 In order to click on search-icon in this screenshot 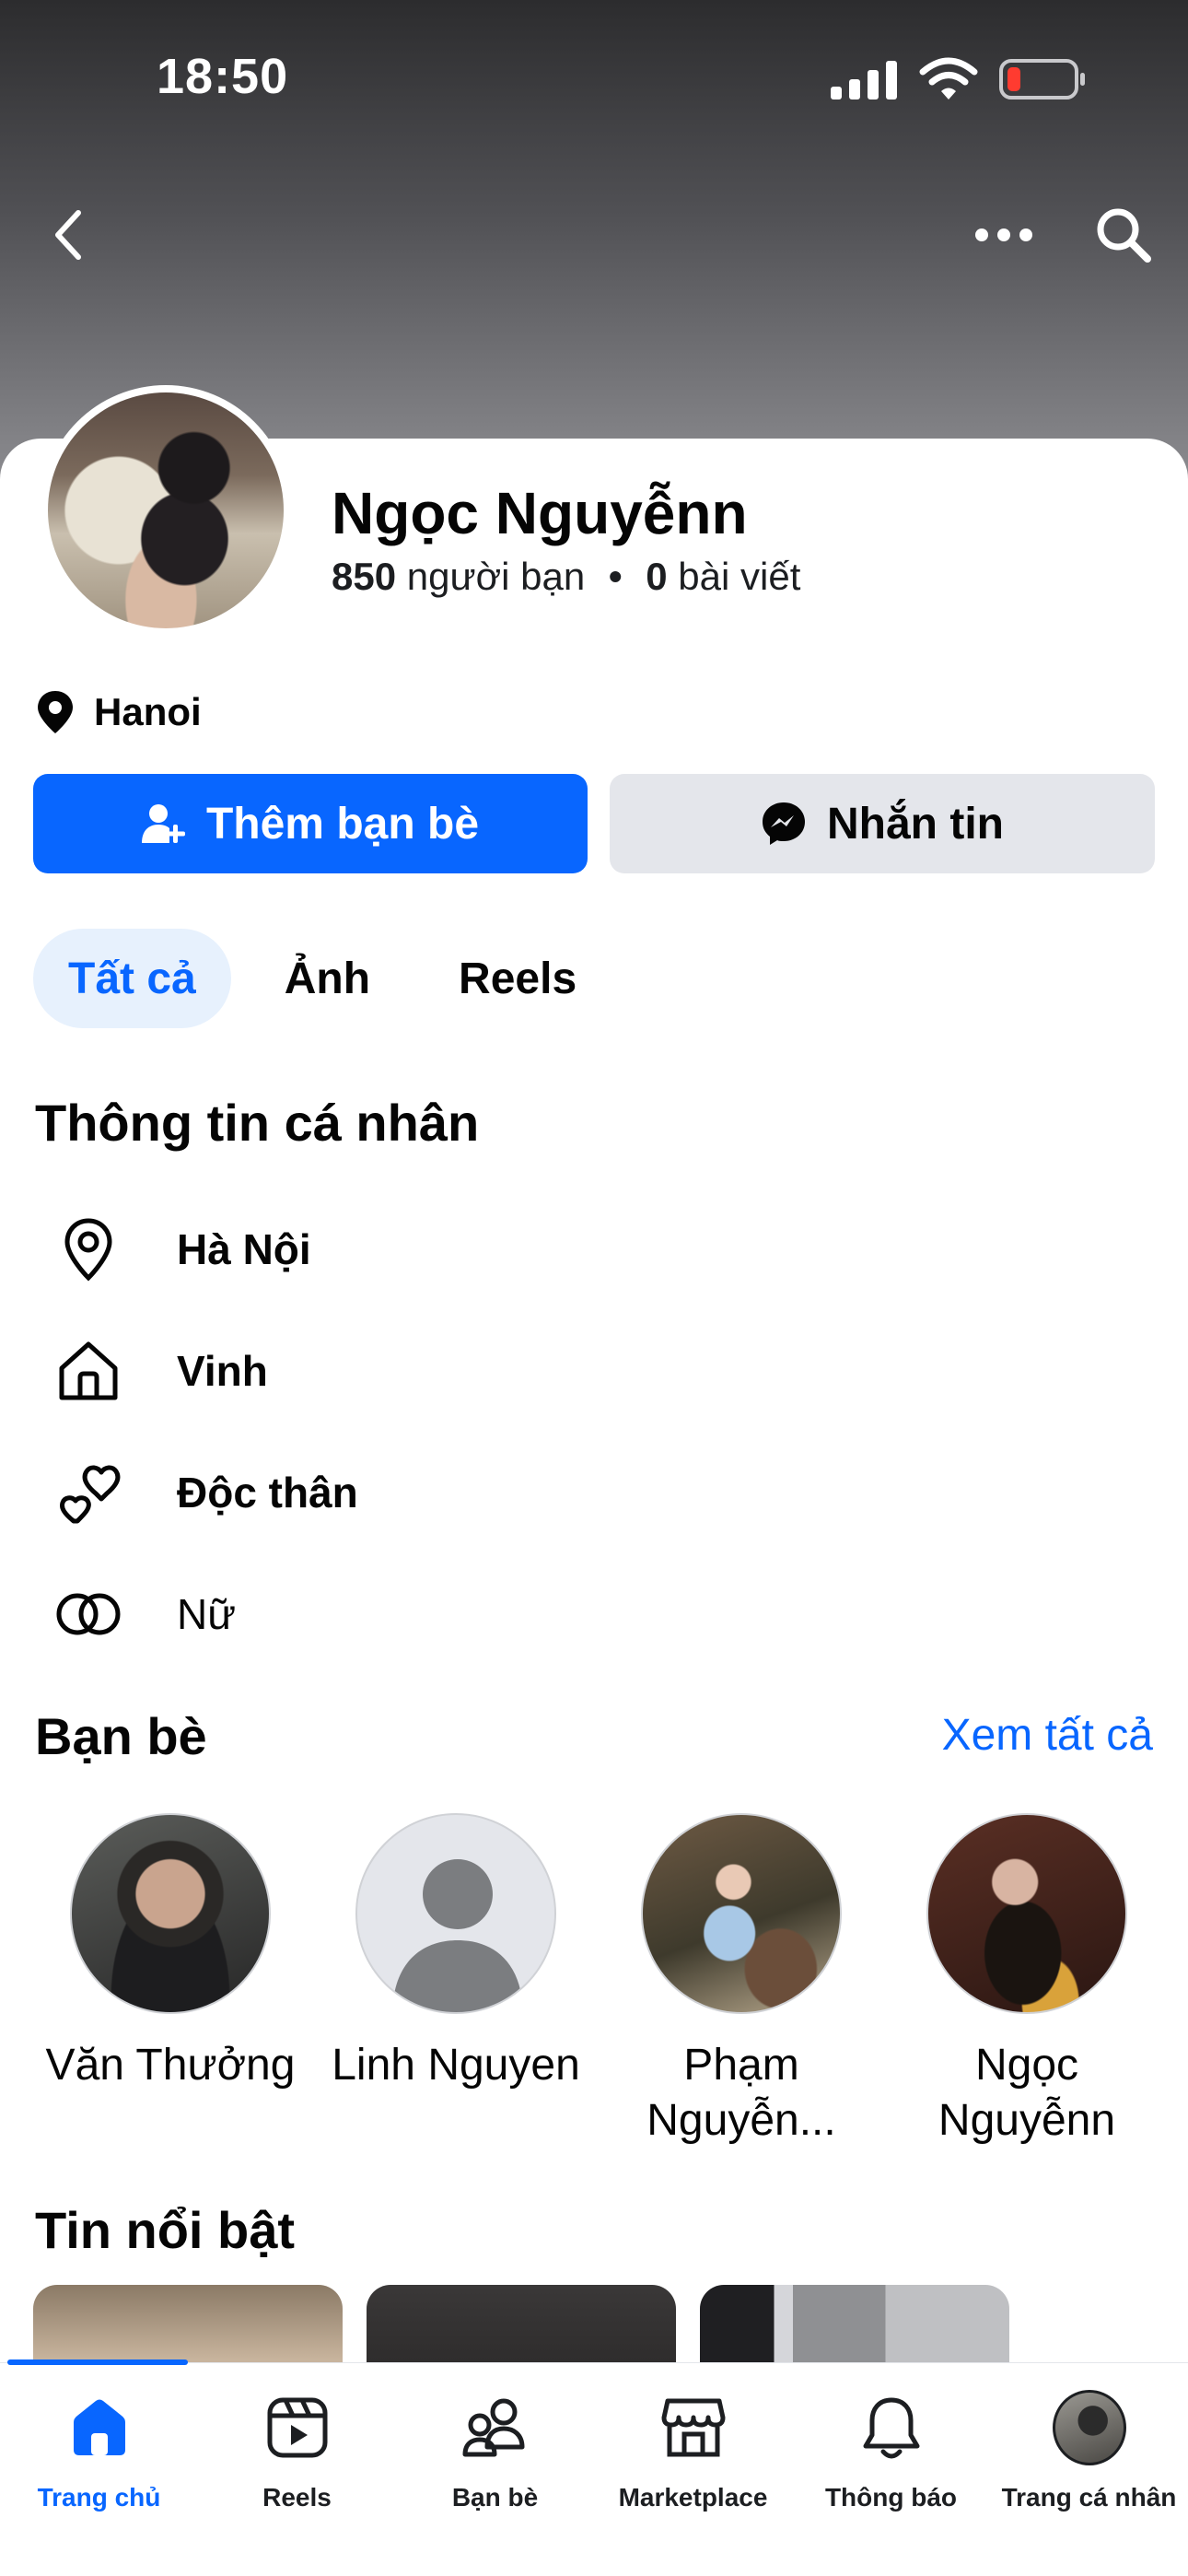, I will do `click(1124, 235)`.